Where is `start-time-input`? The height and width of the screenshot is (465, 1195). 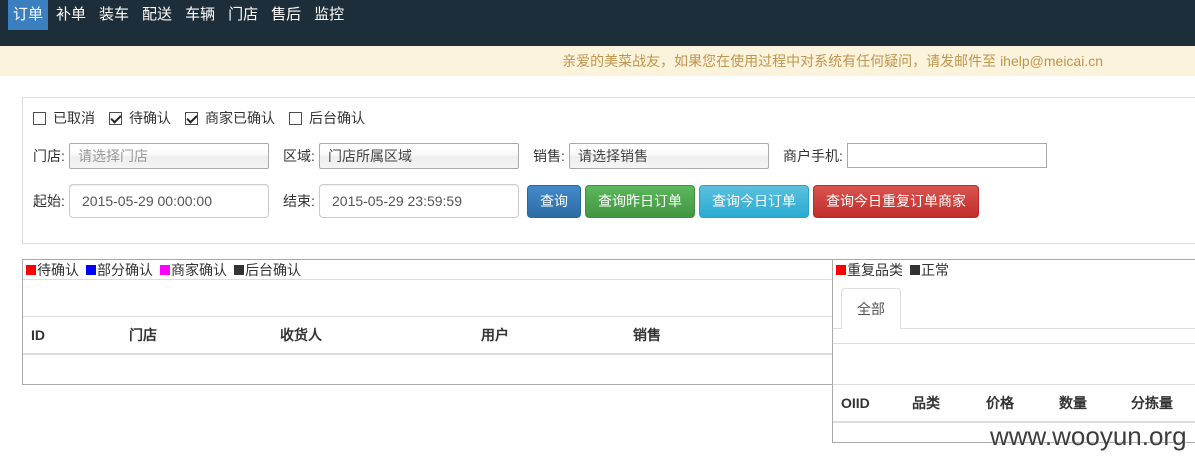 start-time-input is located at coordinates (169, 201).